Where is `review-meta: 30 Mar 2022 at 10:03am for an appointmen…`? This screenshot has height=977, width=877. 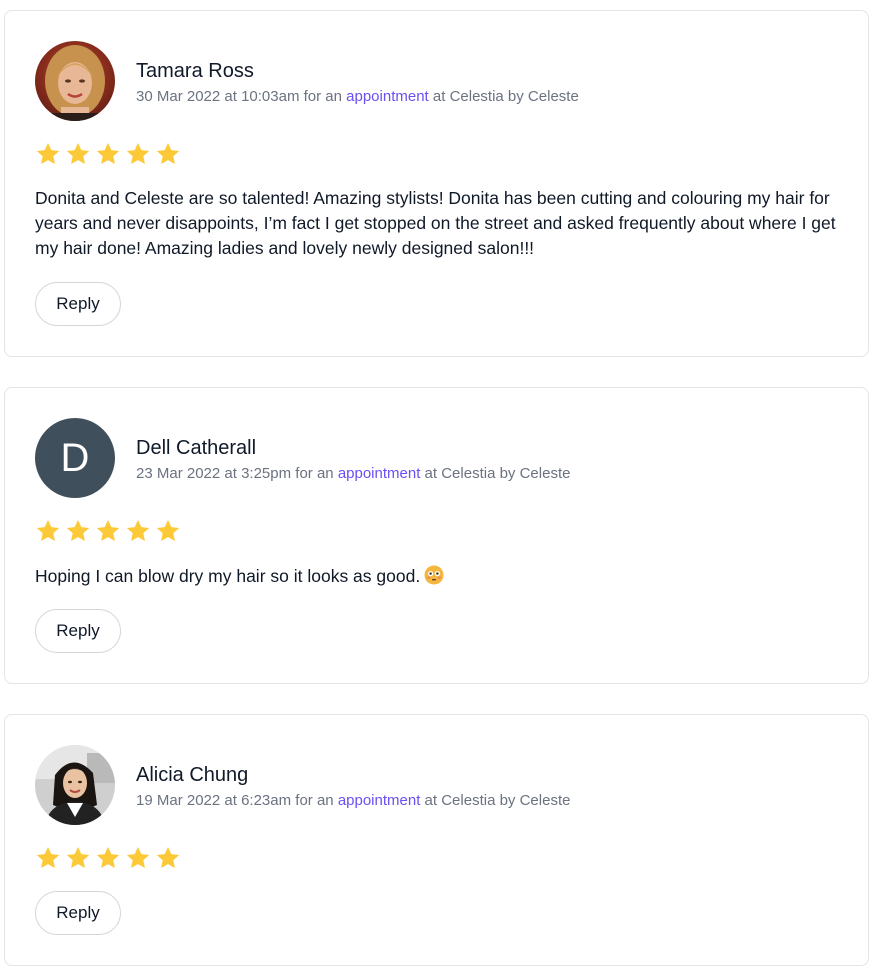
review-meta: 30 Mar 2022 at 10:03am for an appointmen… is located at coordinates (357, 97).